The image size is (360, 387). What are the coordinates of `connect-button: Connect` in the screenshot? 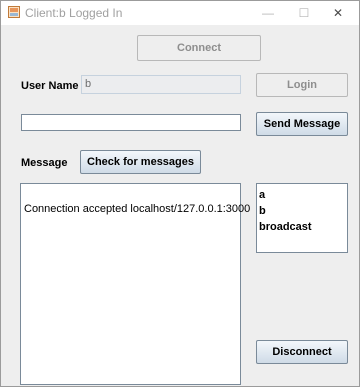 It's located at (199, 48).